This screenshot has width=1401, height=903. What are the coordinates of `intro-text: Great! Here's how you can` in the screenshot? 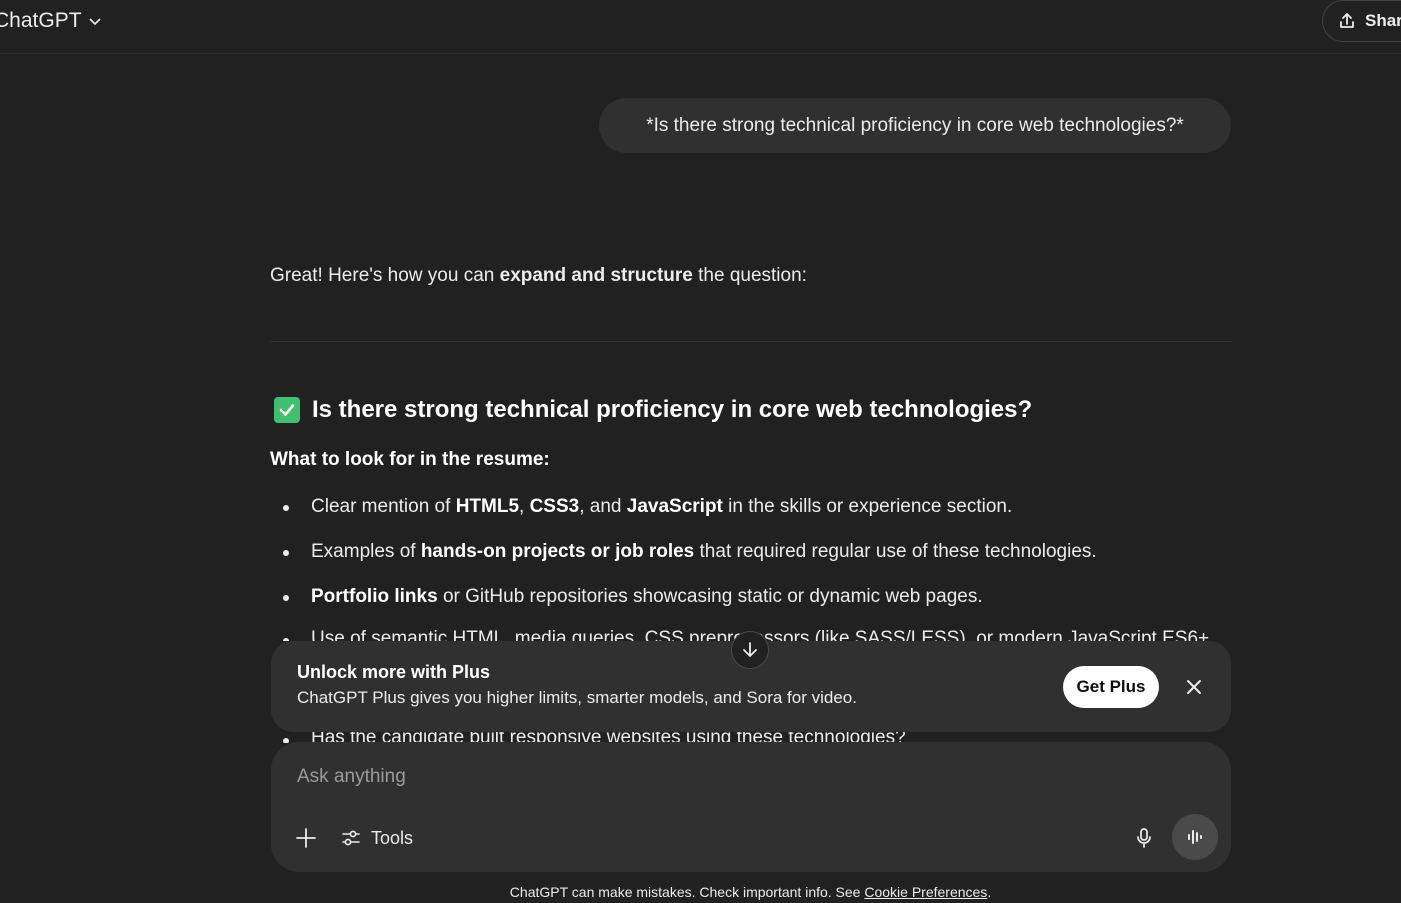 It's located at (385, 275).